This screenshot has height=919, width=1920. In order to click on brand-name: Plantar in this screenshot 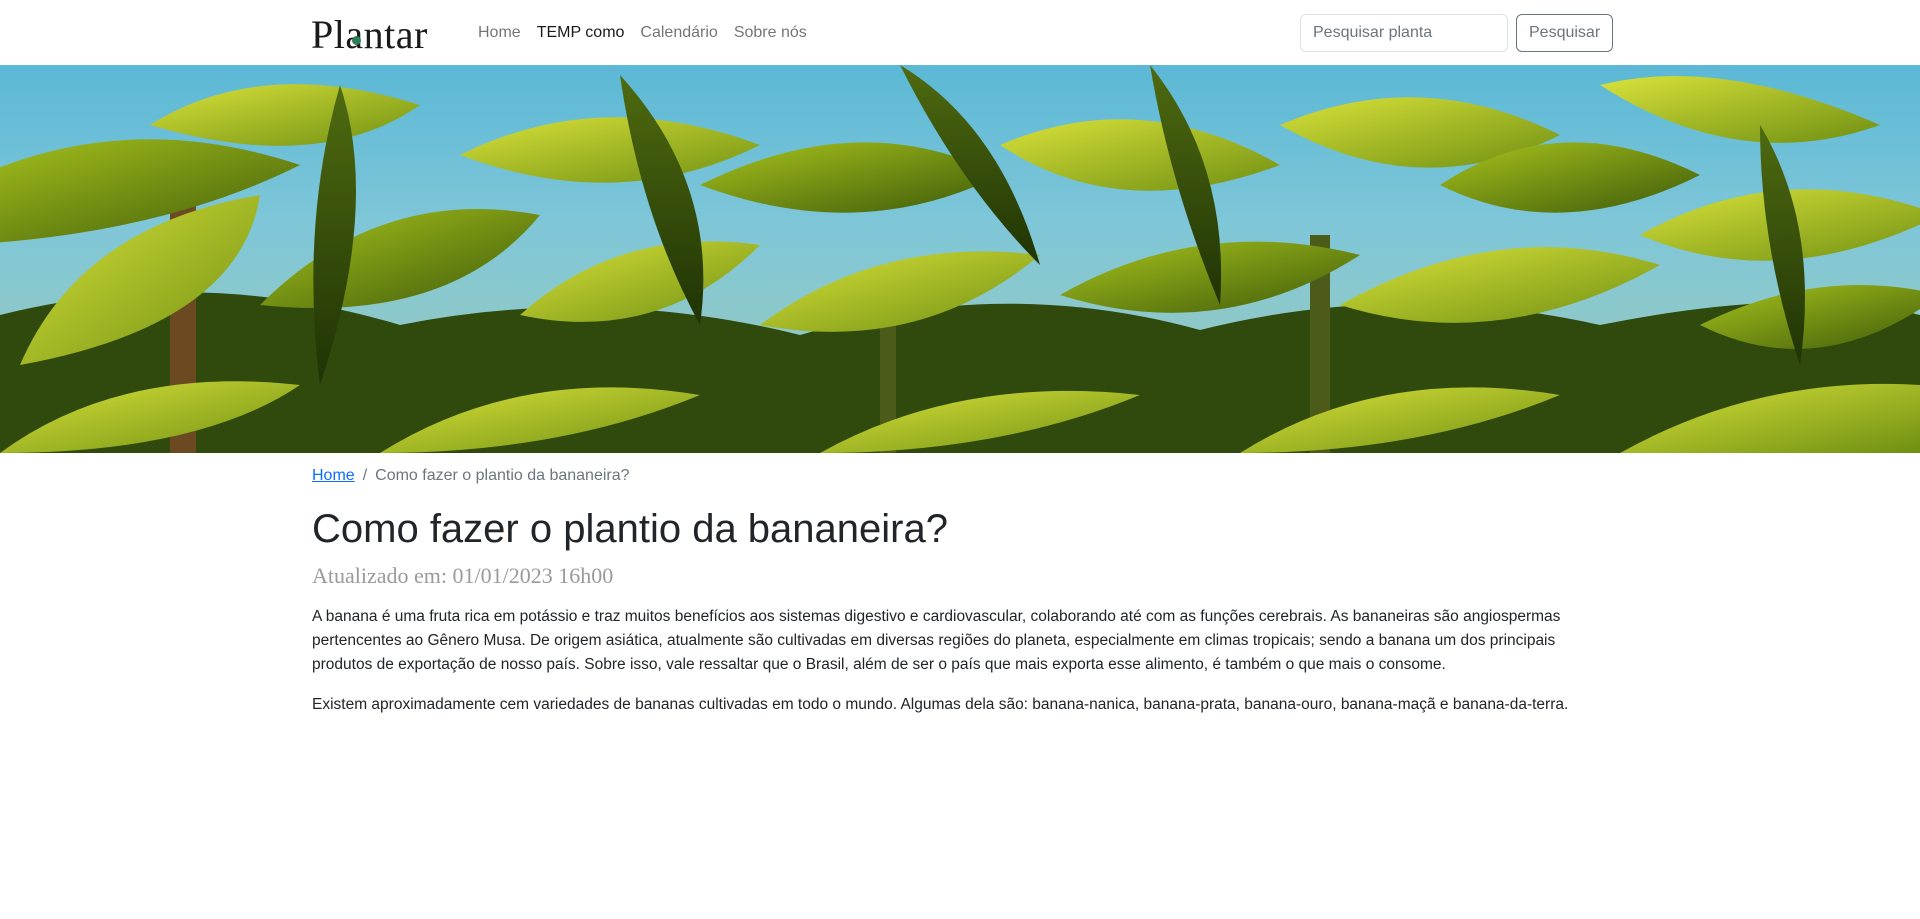, I will do `click(369, 34)`.